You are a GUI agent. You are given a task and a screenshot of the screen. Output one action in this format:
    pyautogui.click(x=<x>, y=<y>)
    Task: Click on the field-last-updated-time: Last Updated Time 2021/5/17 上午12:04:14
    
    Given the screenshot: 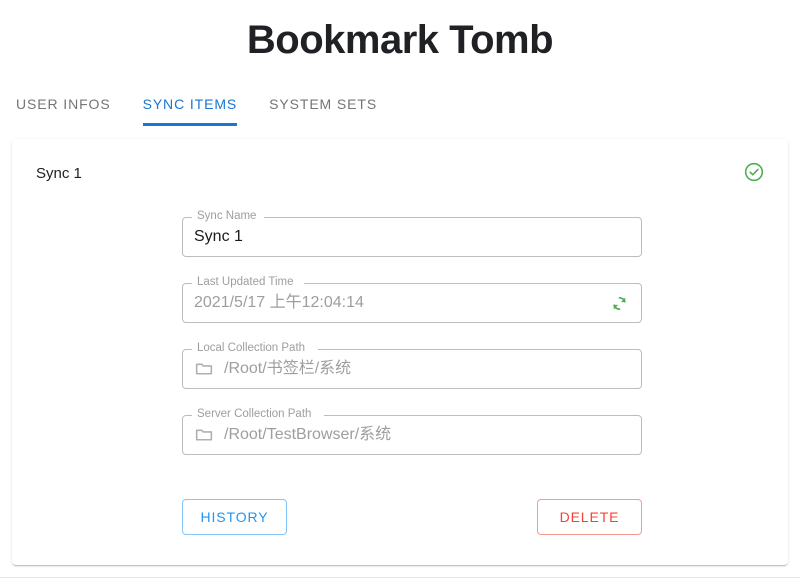 What is the action you would take?
    pyautogui.click(x=412, y=299)
    